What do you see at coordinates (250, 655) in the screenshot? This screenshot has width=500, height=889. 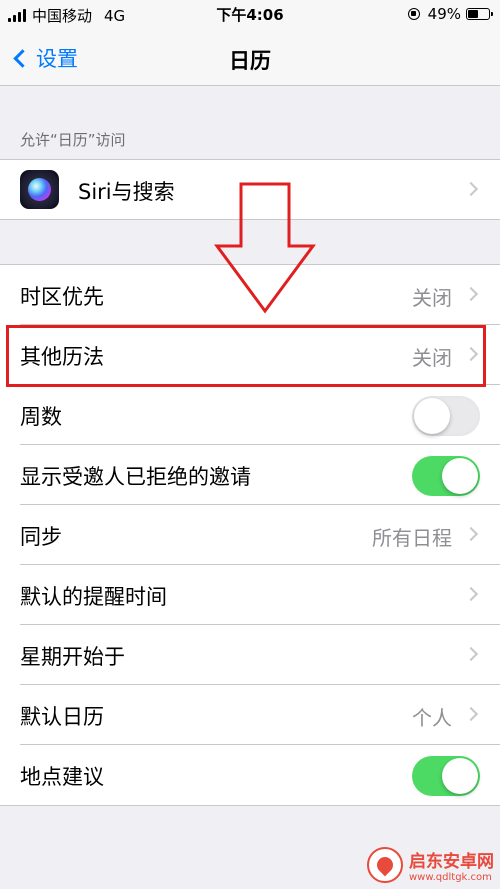 I see `start-week-on-row: 星期开始于` at bounding box center [250, 655].